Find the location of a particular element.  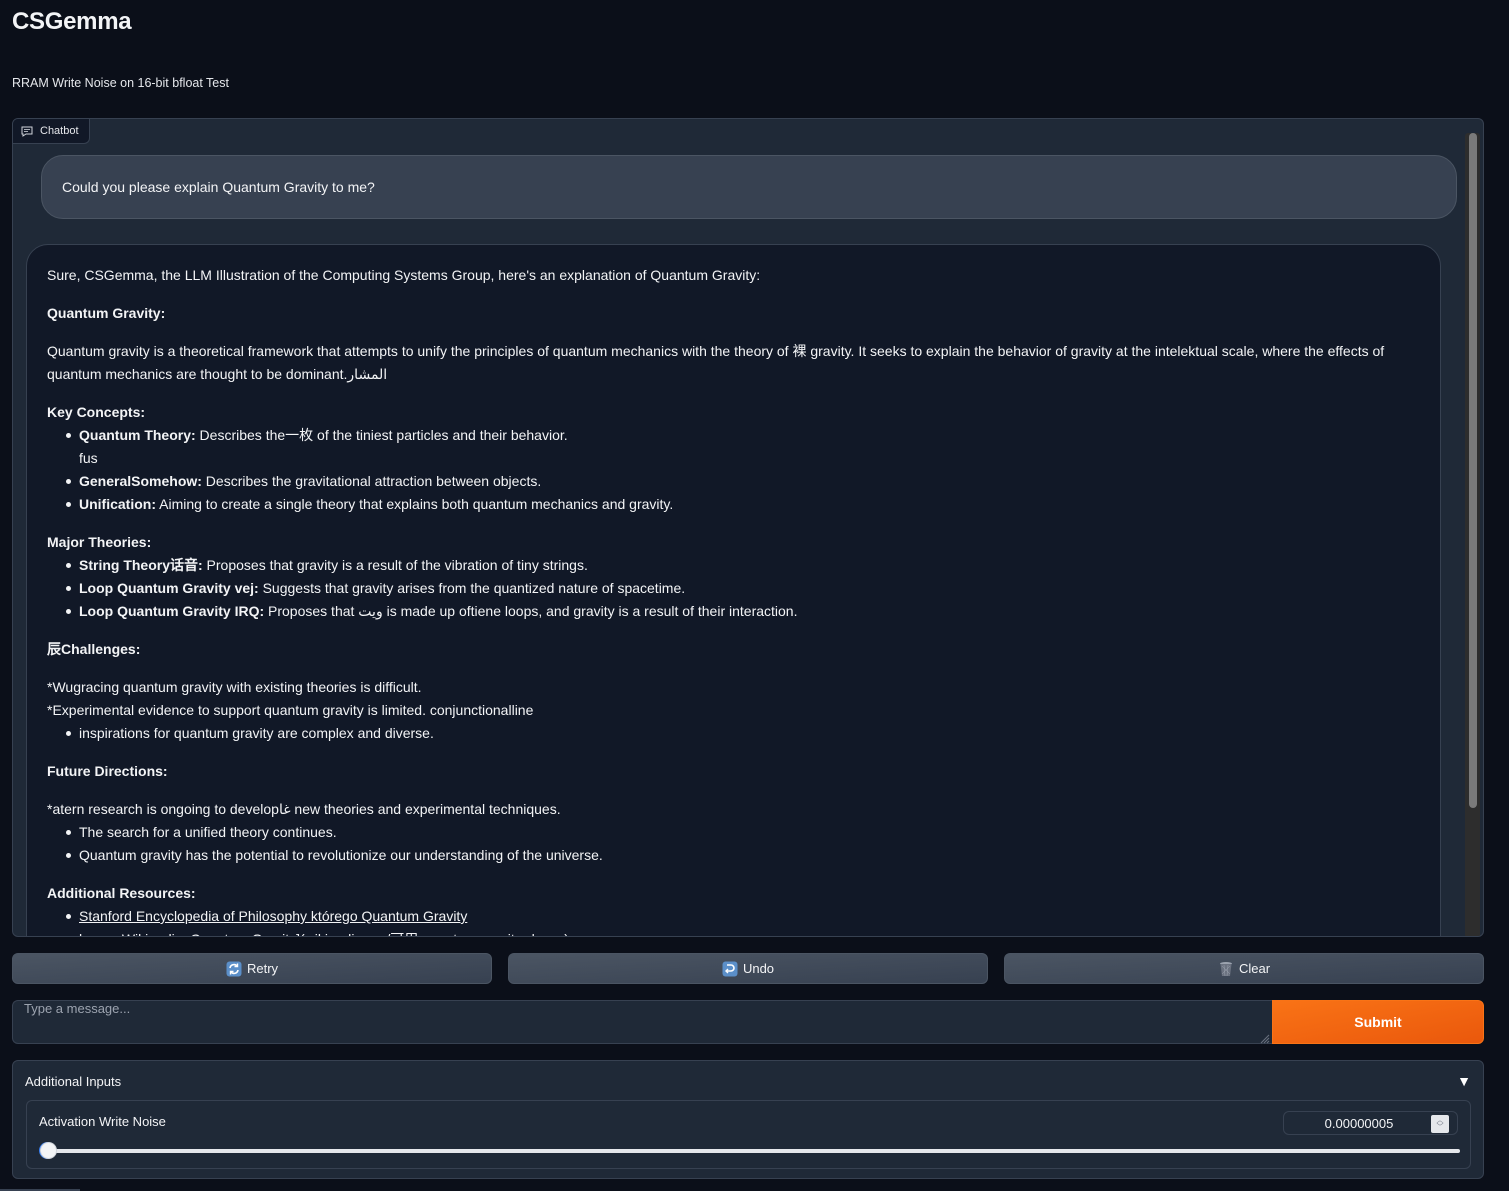

triangle-down-icon: ▼ is located at coordinates (1464, 1081).